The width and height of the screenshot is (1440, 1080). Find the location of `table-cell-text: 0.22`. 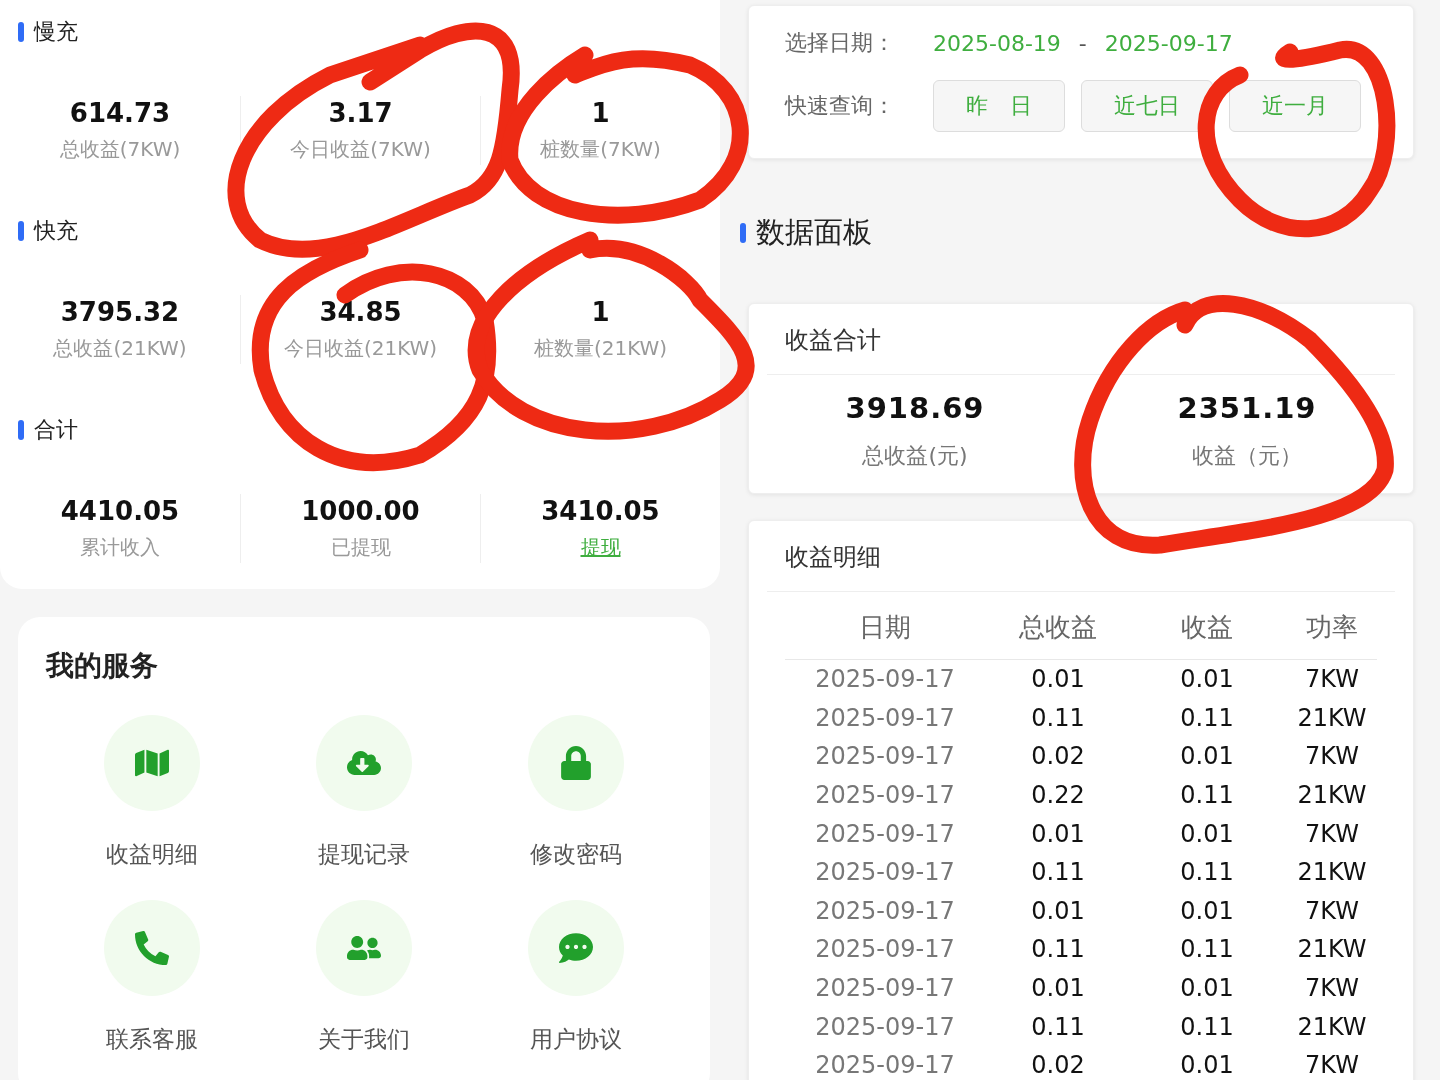

table-cell-text: 0.22 is located at coordinates (1058, 795).